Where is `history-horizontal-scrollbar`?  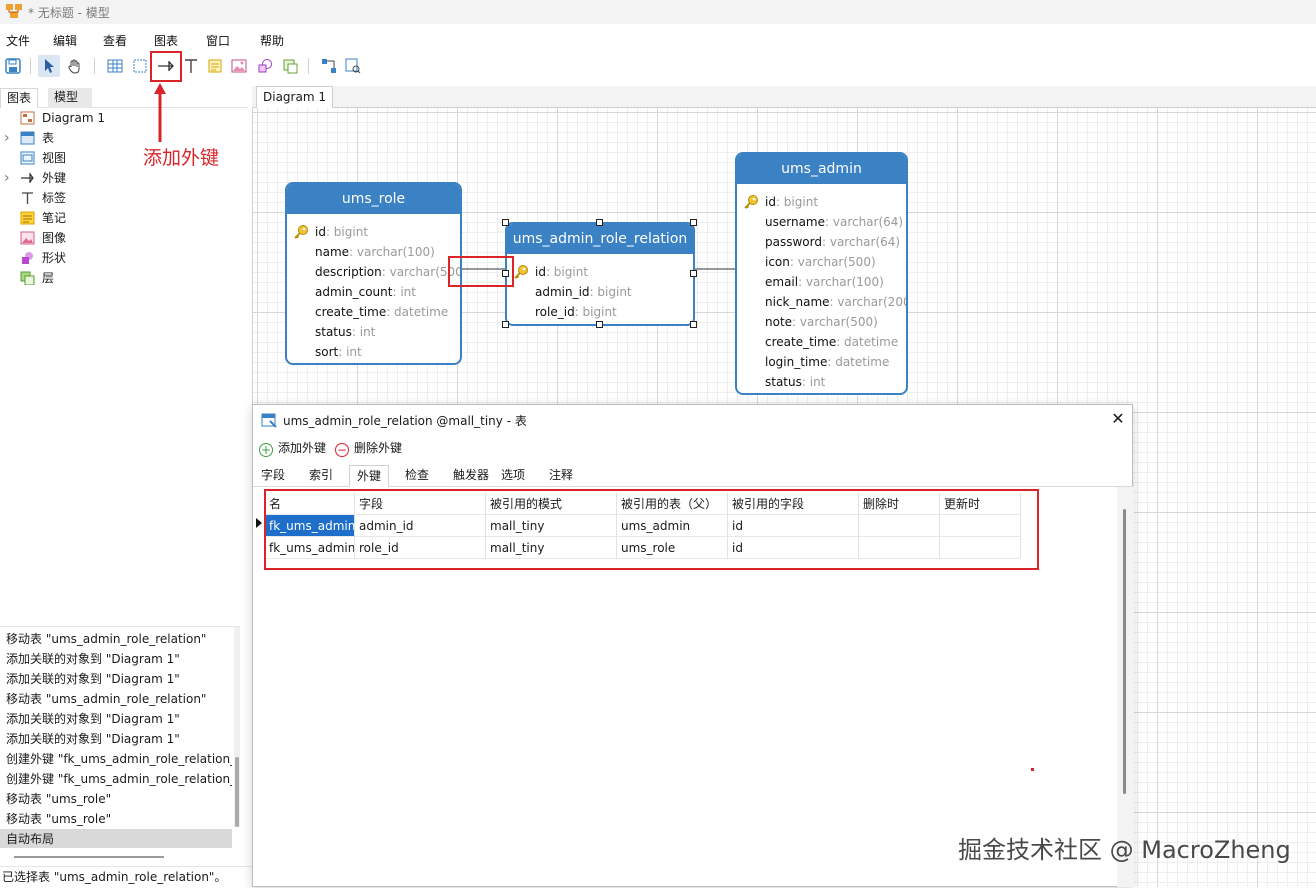 history-horizontal-scrollbar is located at coordinates (89, 857).